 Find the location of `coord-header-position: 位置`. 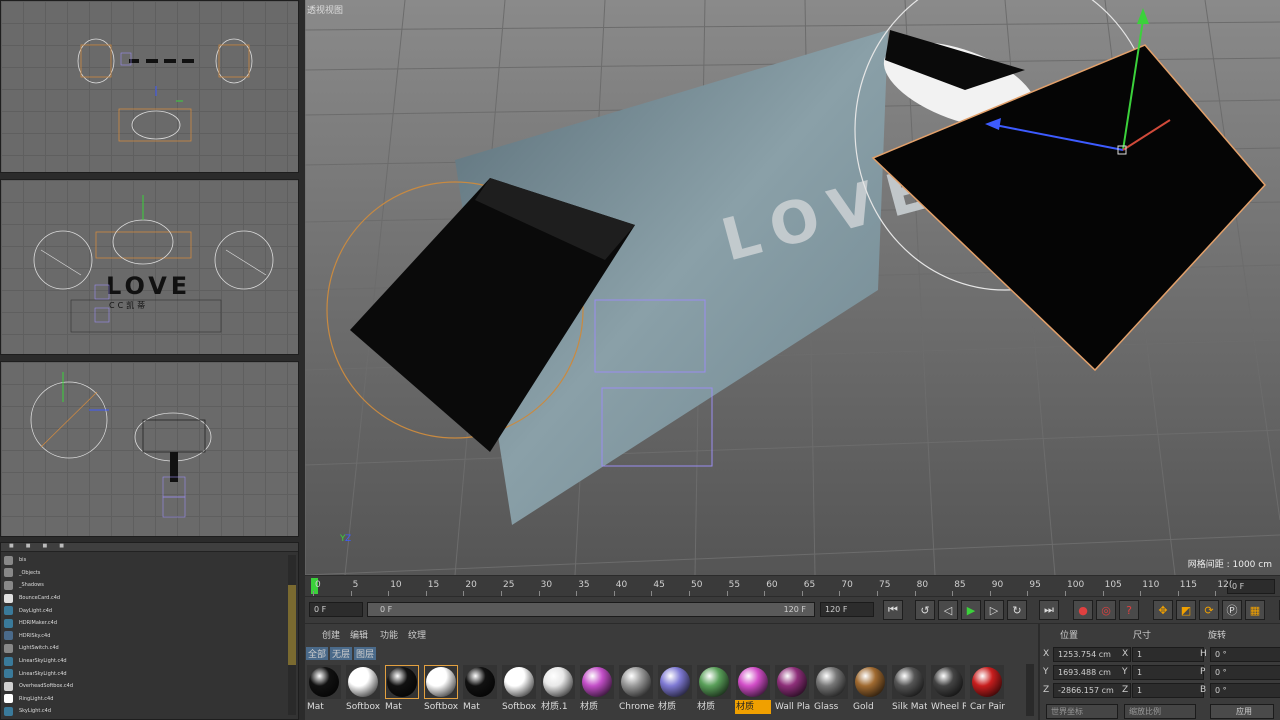

coord-header-position: 位置 is located at coordinates (1069, 636).